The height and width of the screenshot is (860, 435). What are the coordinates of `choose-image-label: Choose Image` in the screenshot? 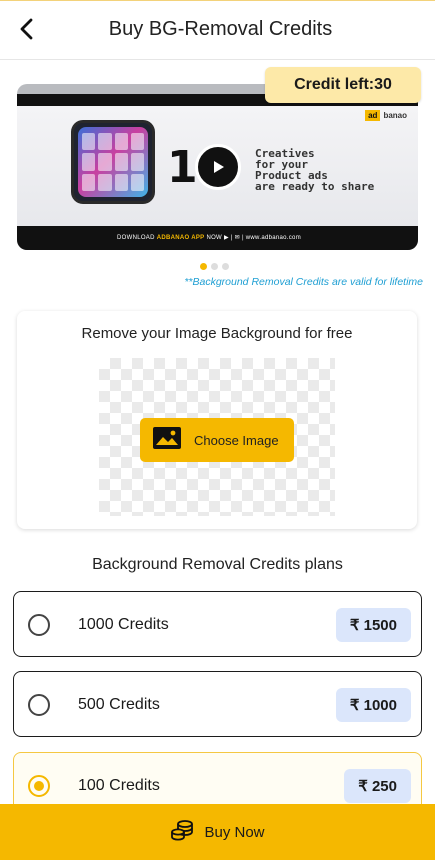 It's located at (236, 440).